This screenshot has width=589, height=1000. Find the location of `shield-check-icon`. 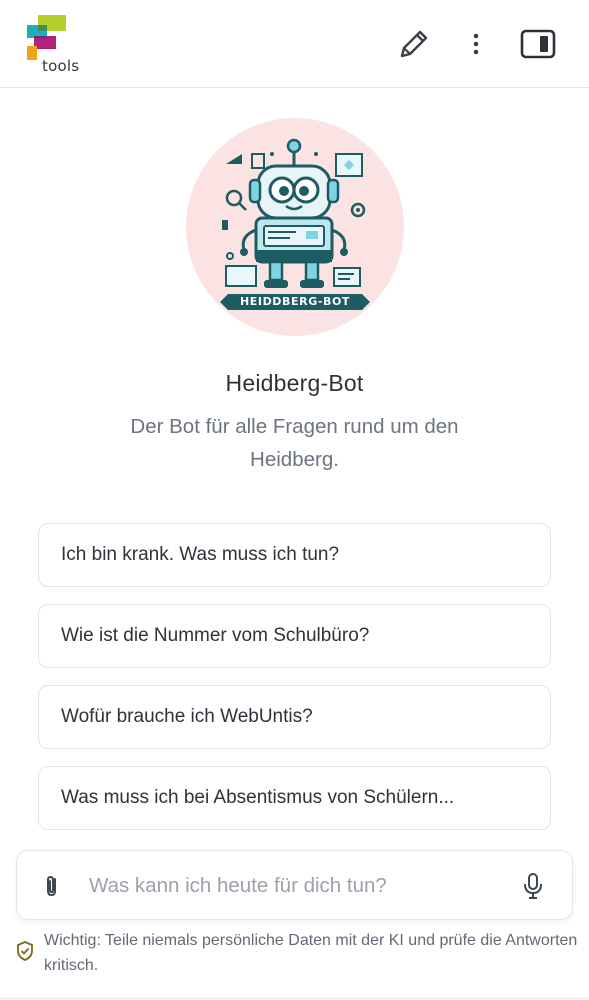

shield-check-icon is located at coordinates (25, 951).